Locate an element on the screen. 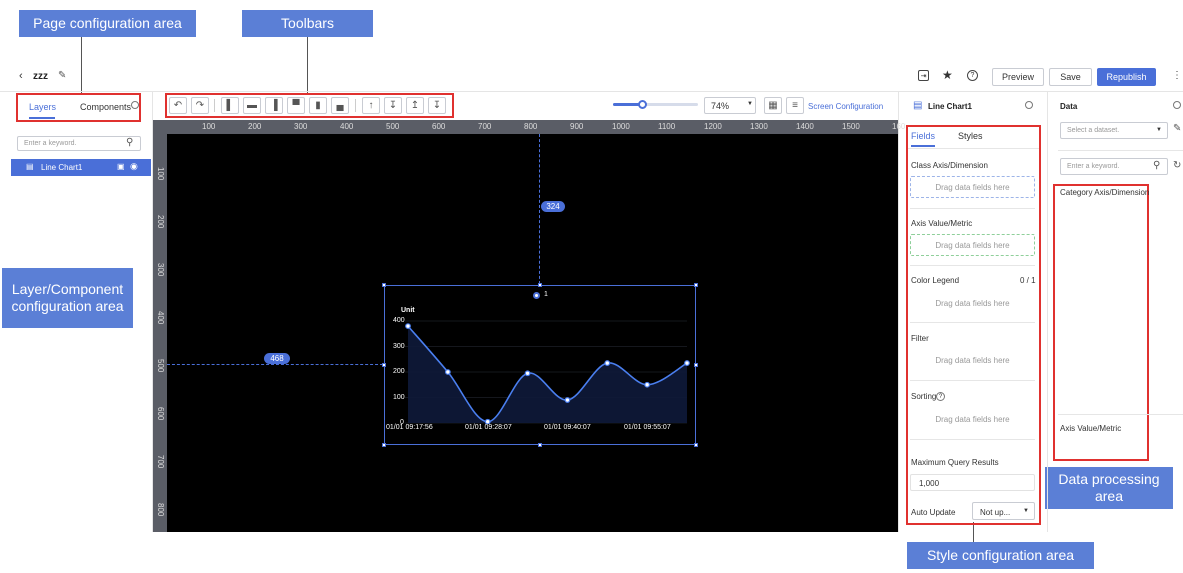  x-tick-label: 01/01 09:28:07 is located at coordinates (488, 427).